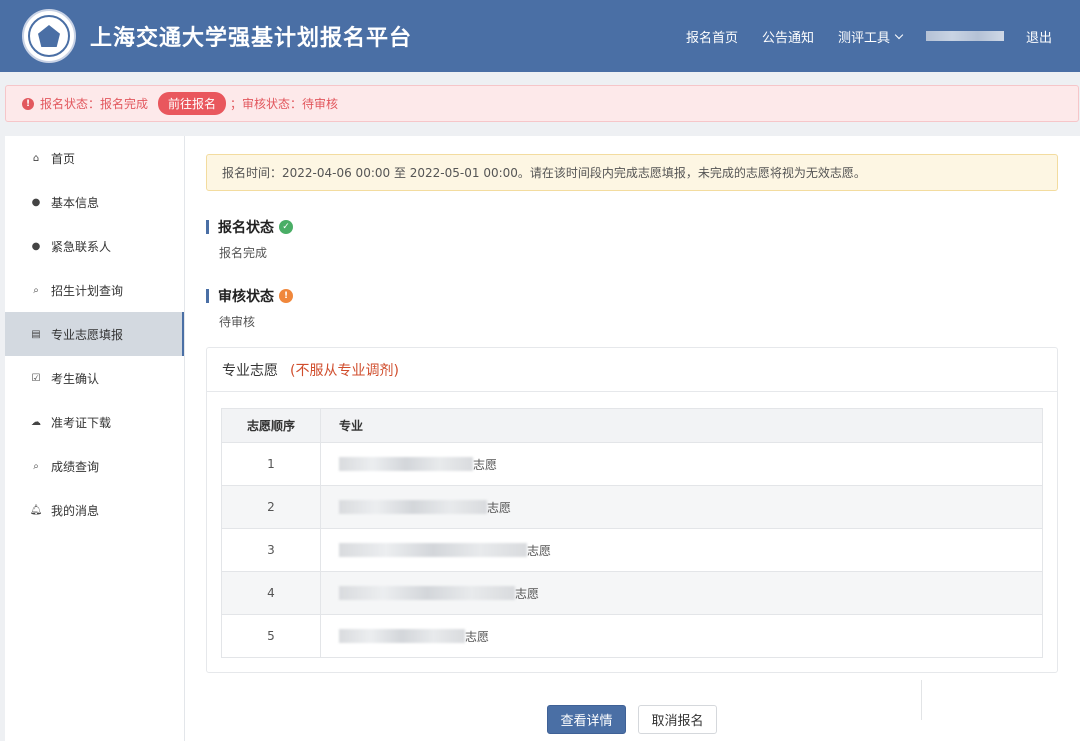 The height and width of the screenshot is (741, 1080). What do you see at coordinates (81, 246) in the screenshot?
I see `sidebar-item-label: 紧急联系人` at bounding box center [81, 246].